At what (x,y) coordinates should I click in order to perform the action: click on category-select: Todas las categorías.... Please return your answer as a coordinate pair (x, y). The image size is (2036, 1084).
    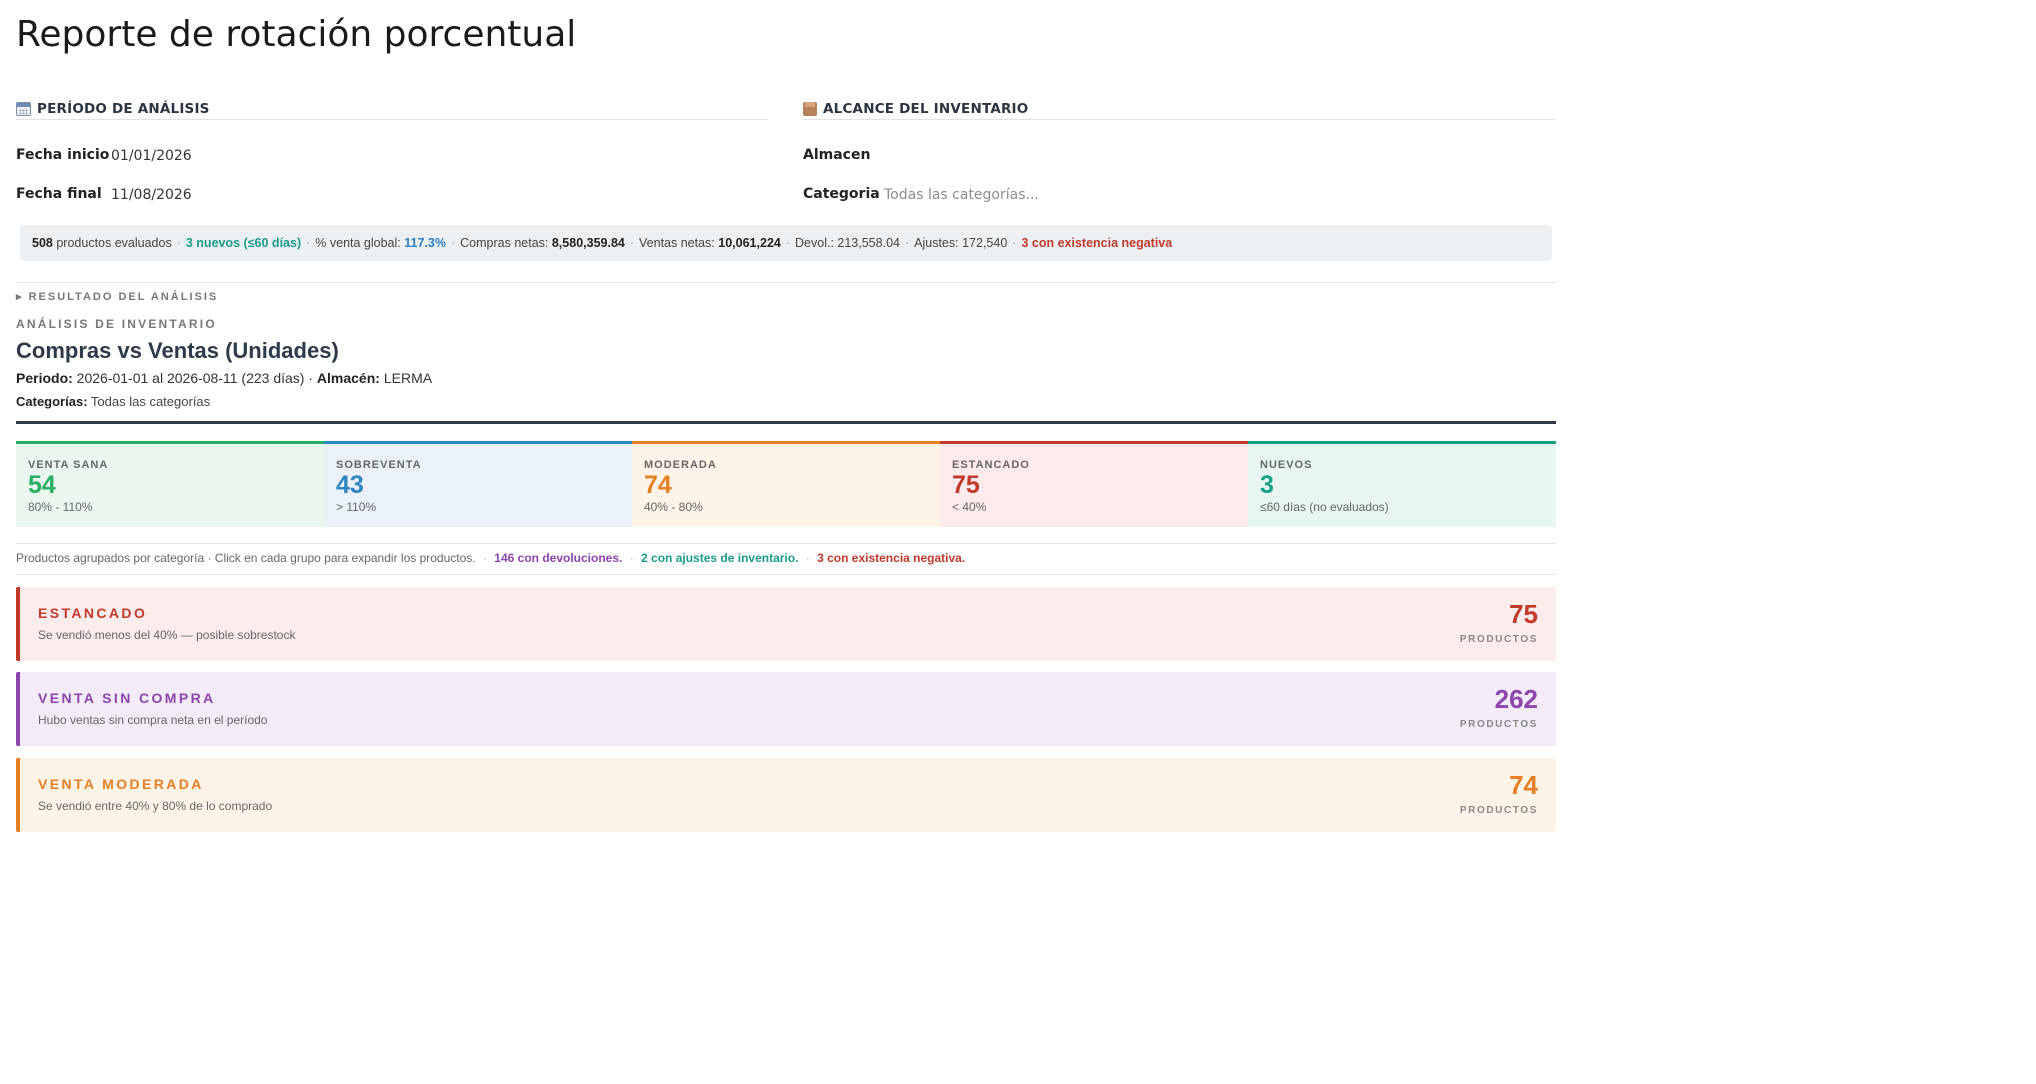
    Looking at the image, I should click on (961, 195).